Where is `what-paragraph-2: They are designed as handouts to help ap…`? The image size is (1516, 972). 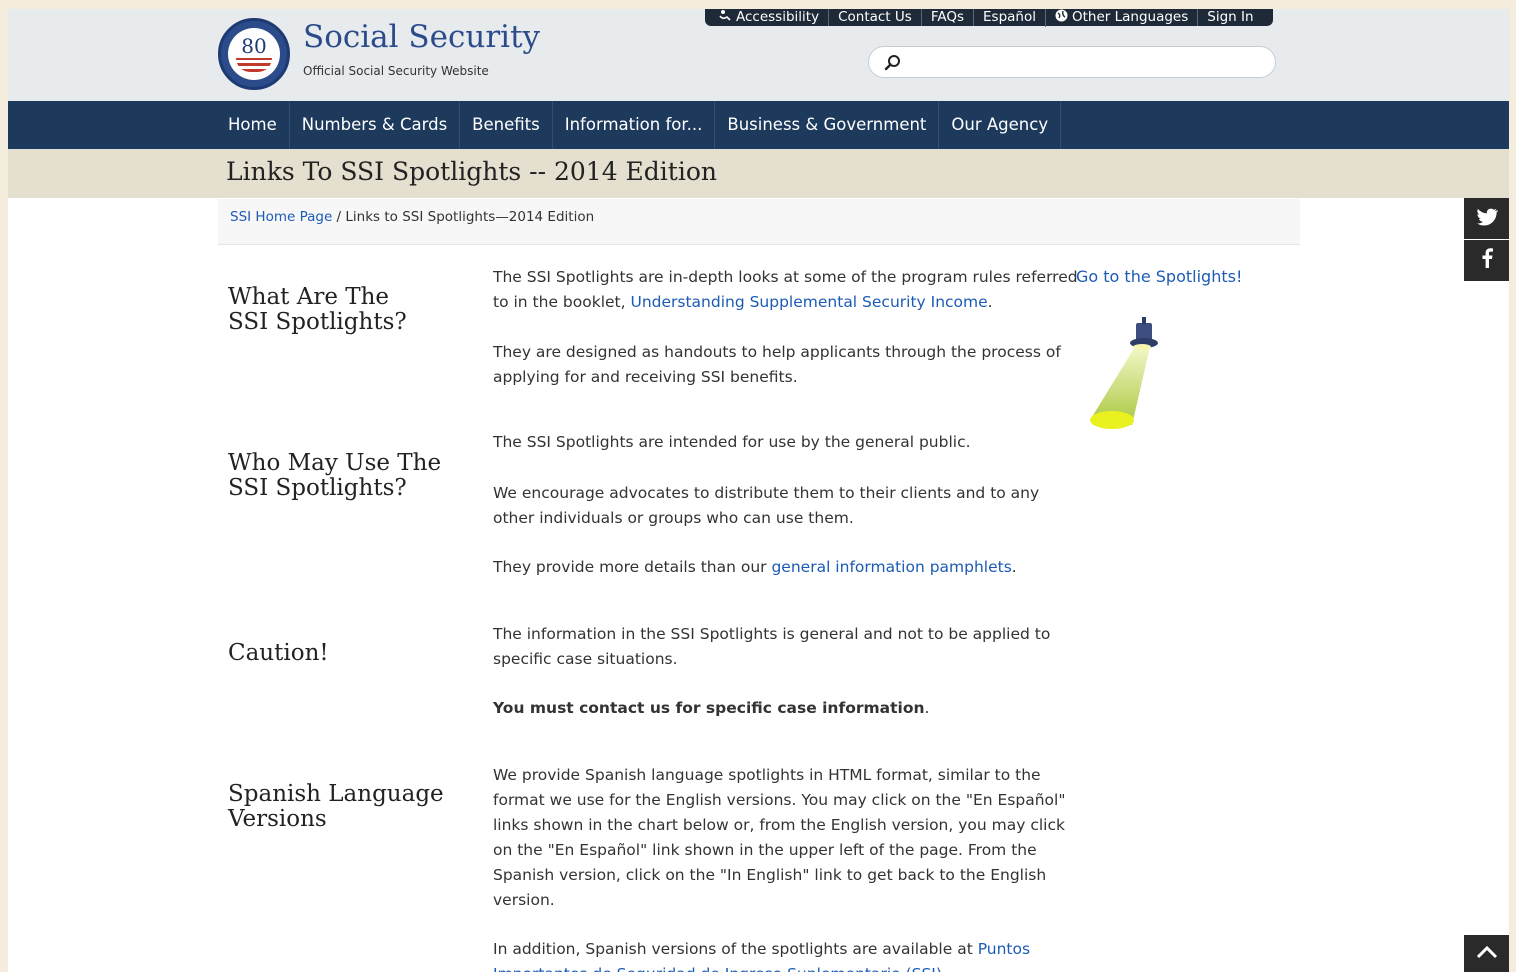 what-paragraph-2: They are designed as handouts to help ap… is located at coordinates (777, 364).